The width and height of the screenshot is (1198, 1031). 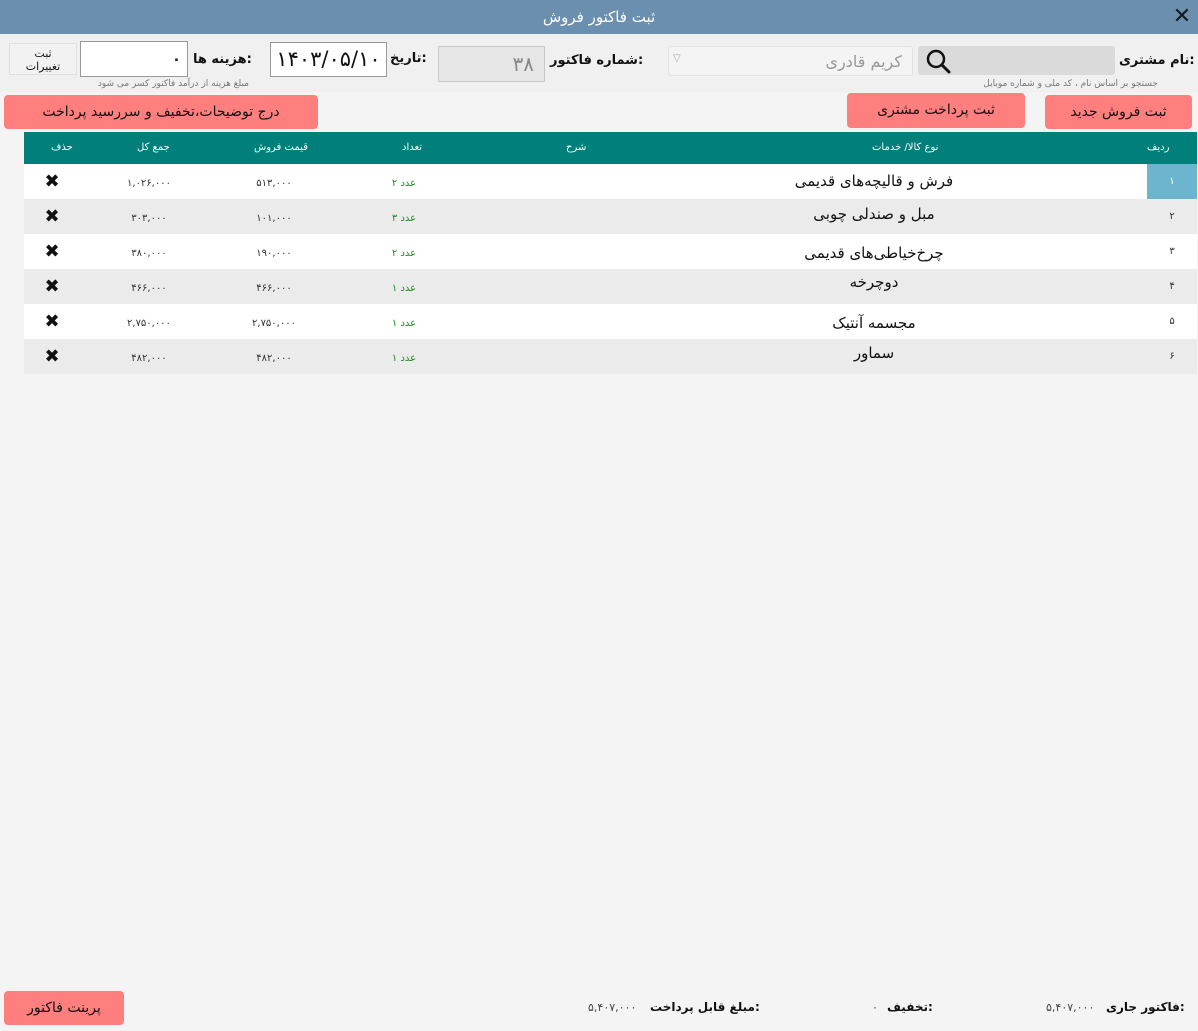 I want to click on date-label: تاریخ:, so click(x=408, y=58).